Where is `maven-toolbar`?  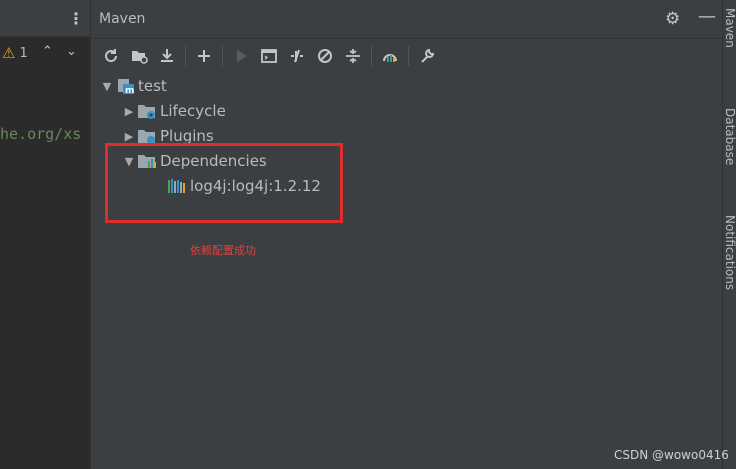
maven-toolbar is located at coordinates (269, 56).